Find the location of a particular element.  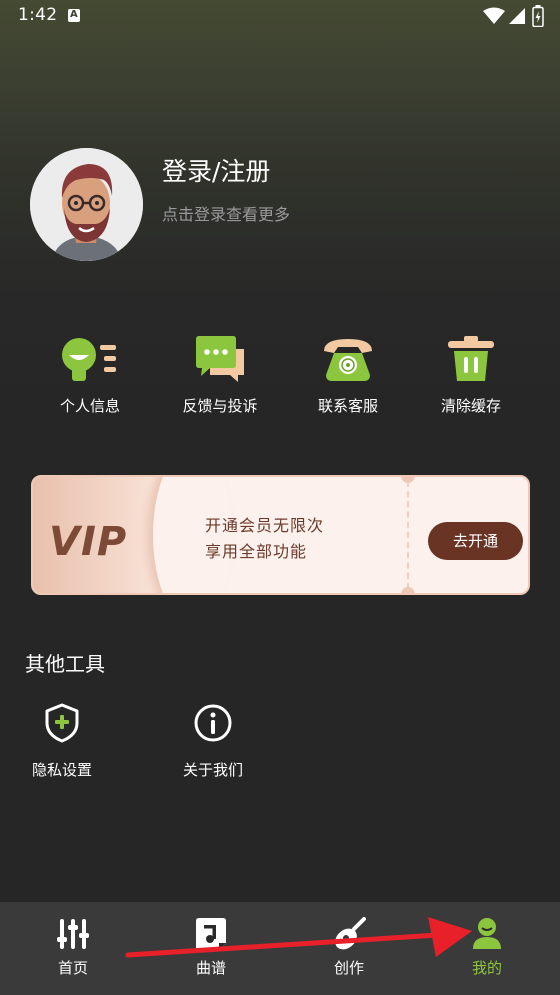

signal-icon is located at coordinates (517, 16).